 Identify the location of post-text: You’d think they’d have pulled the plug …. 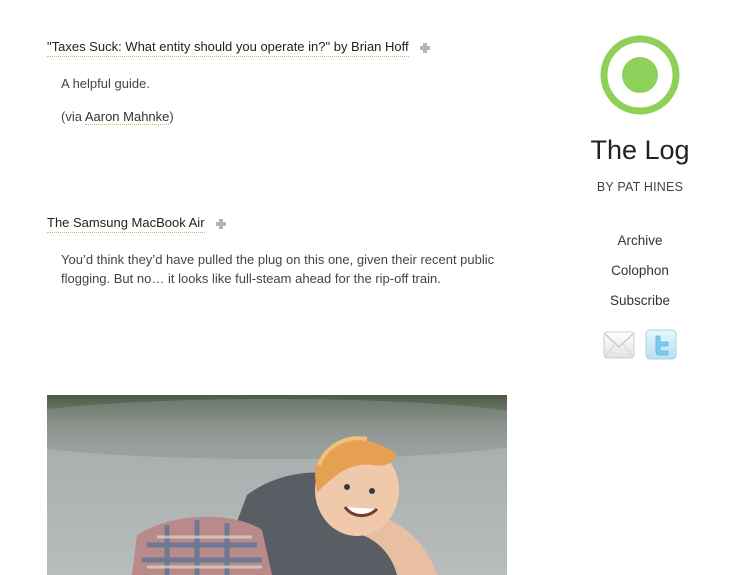
(278, 269).